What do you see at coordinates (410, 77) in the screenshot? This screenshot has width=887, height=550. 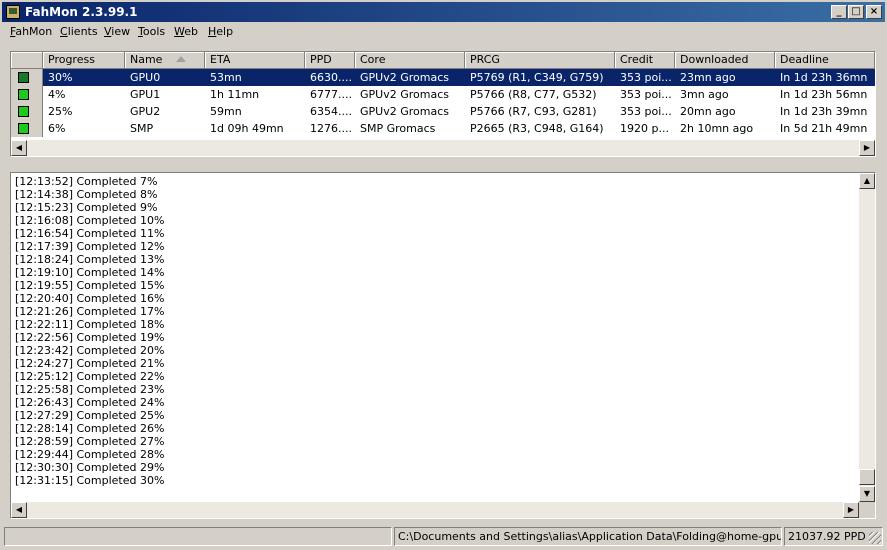 I see `cell-core: GPUv2 Gromacs` at bounding box center [410, 77].